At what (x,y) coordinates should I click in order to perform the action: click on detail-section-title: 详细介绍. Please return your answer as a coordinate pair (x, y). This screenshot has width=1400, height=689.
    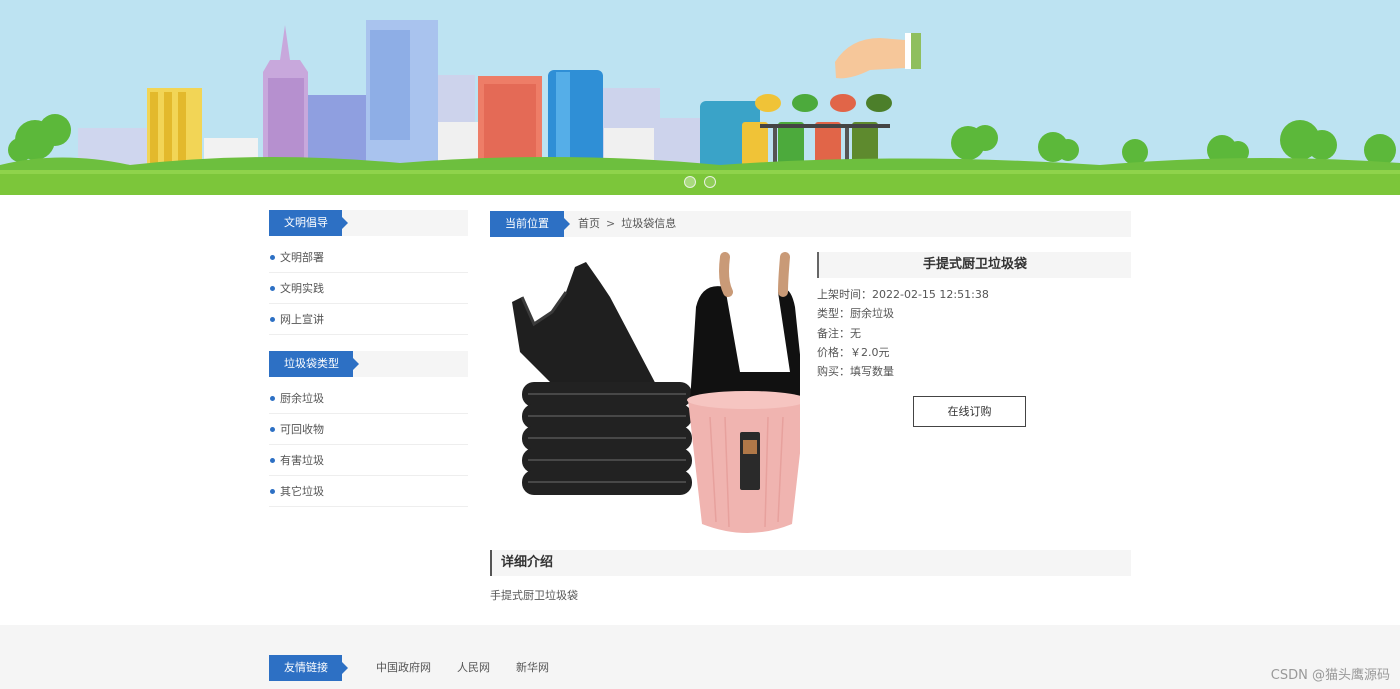
    Looking at the image, I should click on (810, 563).